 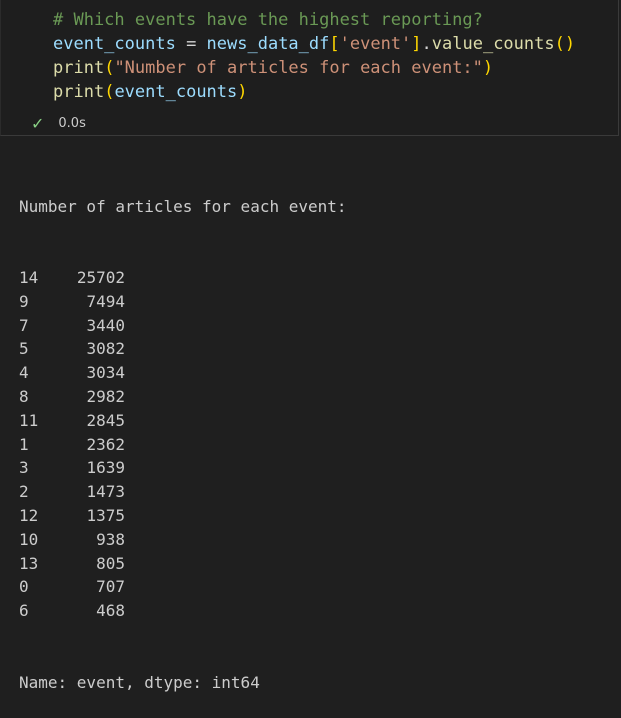 I want to click on code-token: "Number of articles for each event:", so click(x=298, y=68).